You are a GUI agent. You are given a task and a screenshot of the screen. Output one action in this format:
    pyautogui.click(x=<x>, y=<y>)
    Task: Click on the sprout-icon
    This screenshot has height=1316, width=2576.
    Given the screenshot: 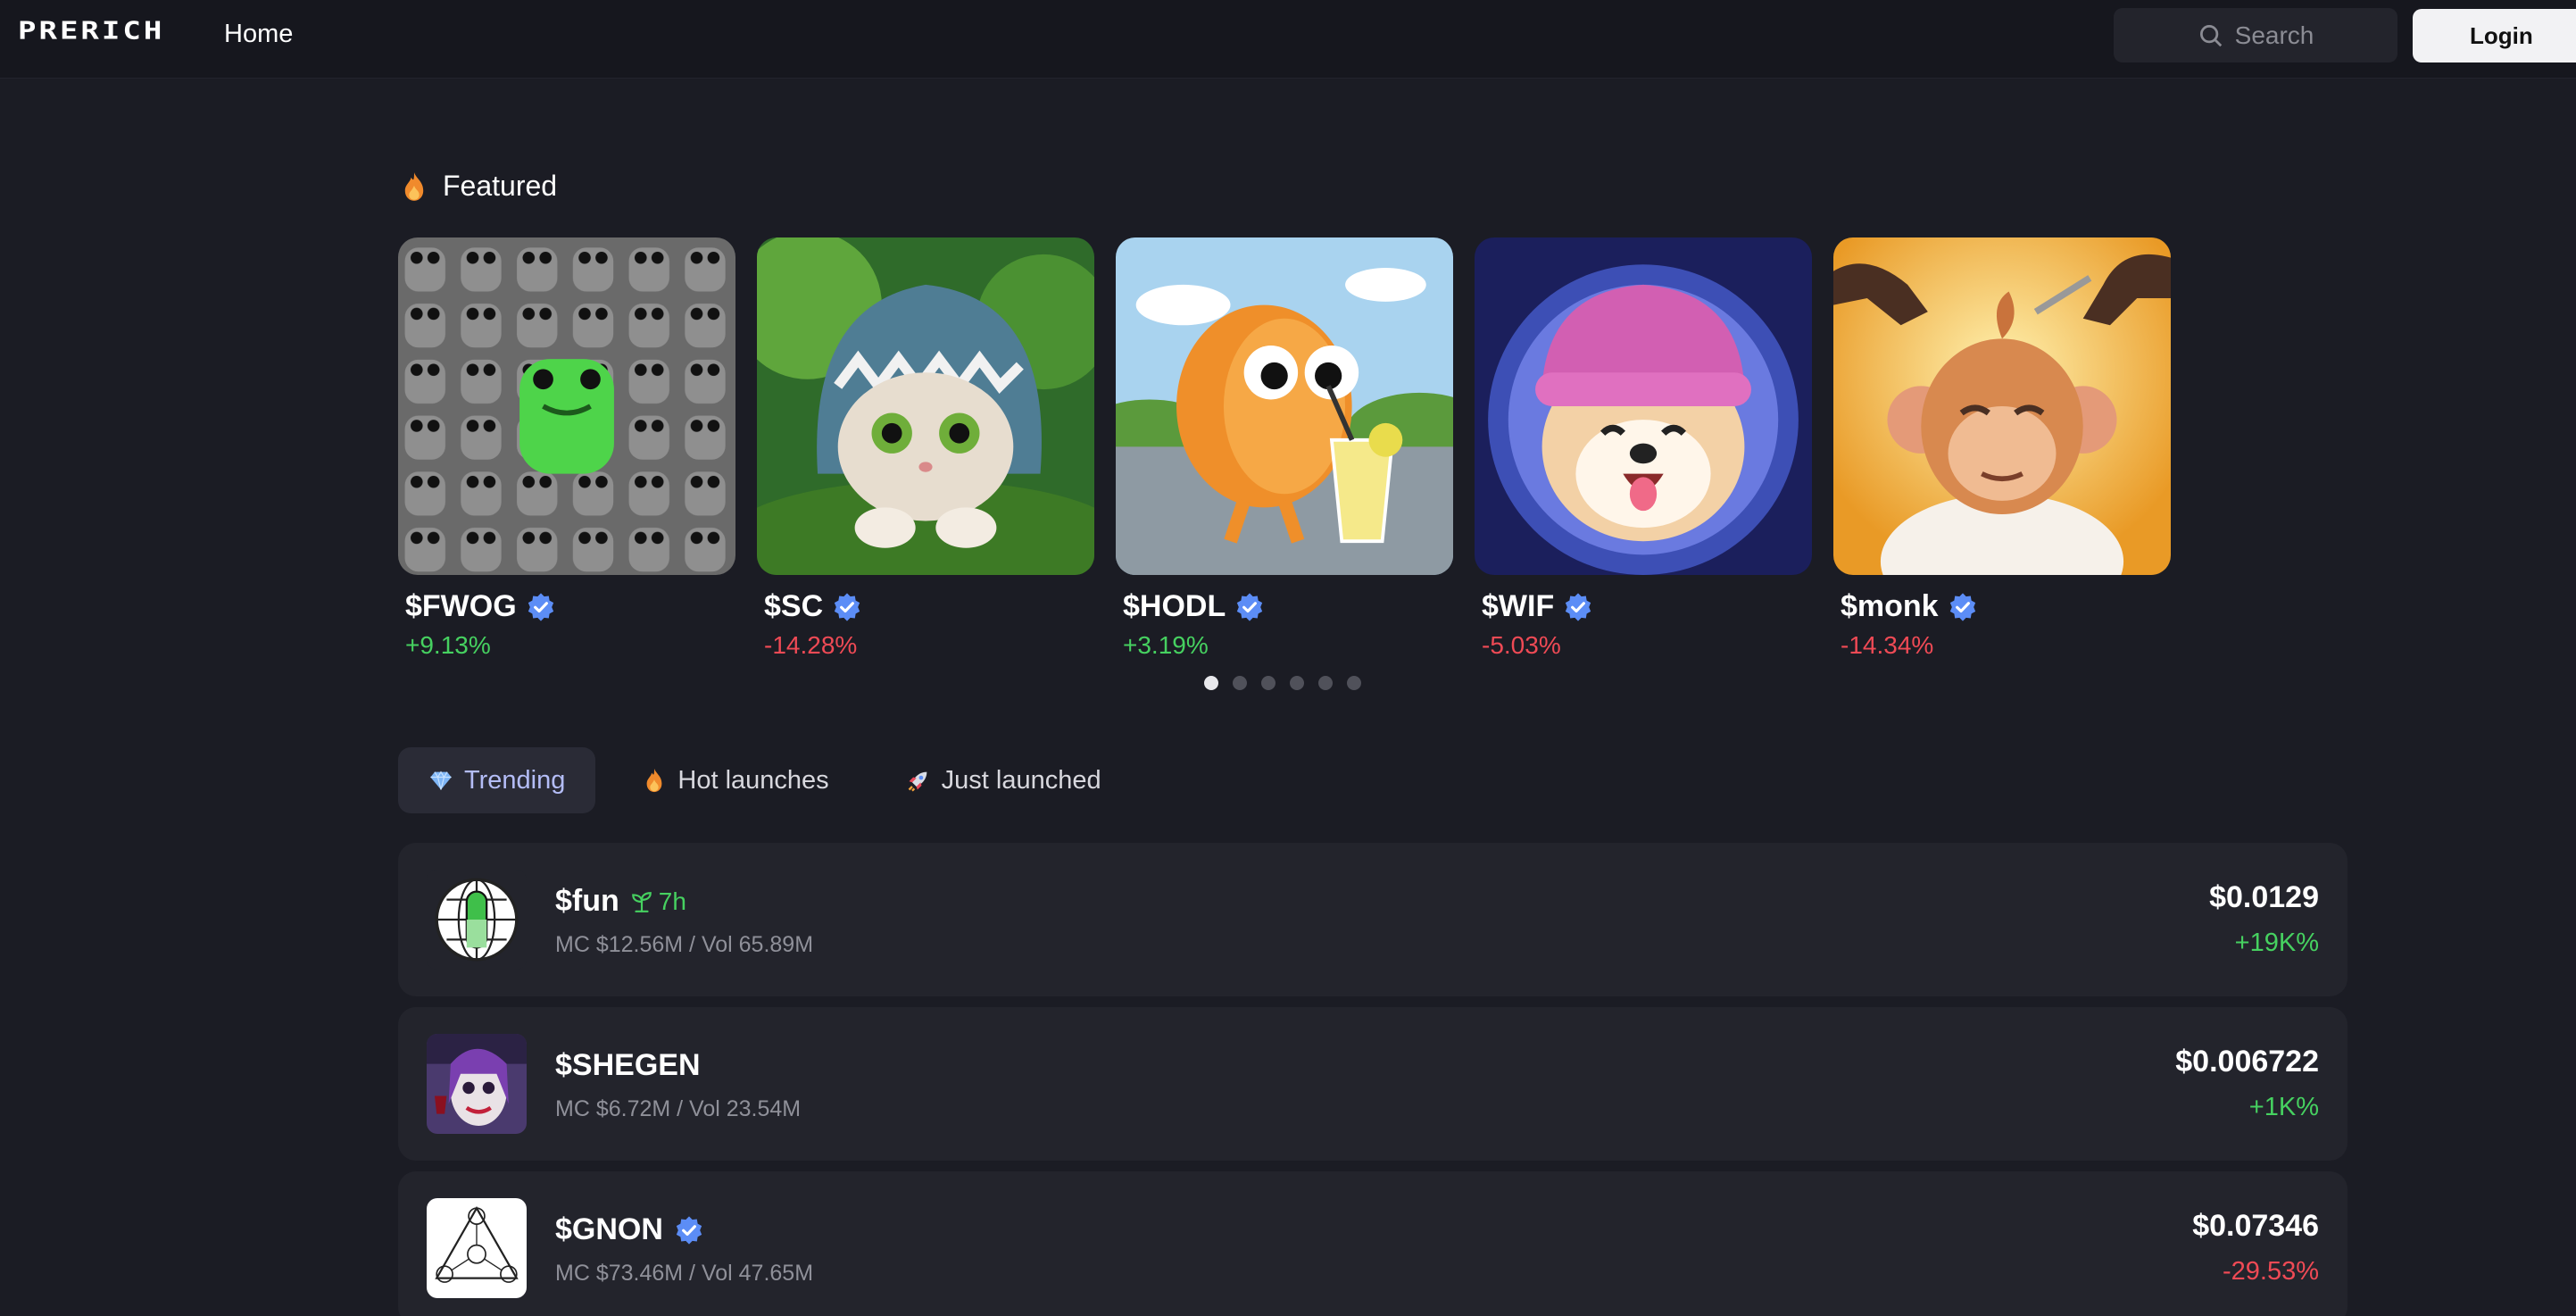 What is the action you would take?
    pyautogui.click(x=641, y=901)
    